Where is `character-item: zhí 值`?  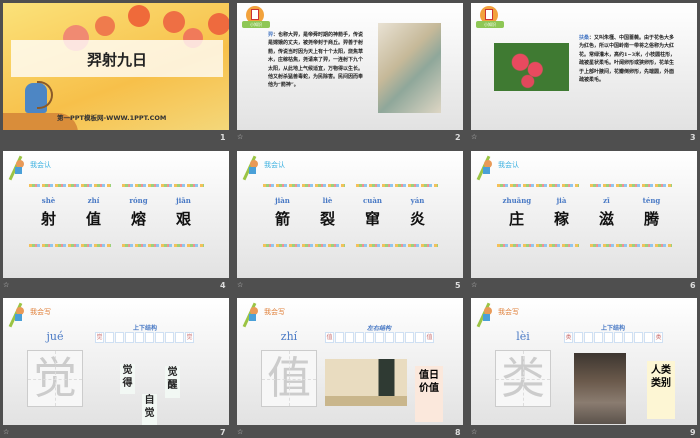
character-item: zhí 值 is located at coordinates (94, 212).